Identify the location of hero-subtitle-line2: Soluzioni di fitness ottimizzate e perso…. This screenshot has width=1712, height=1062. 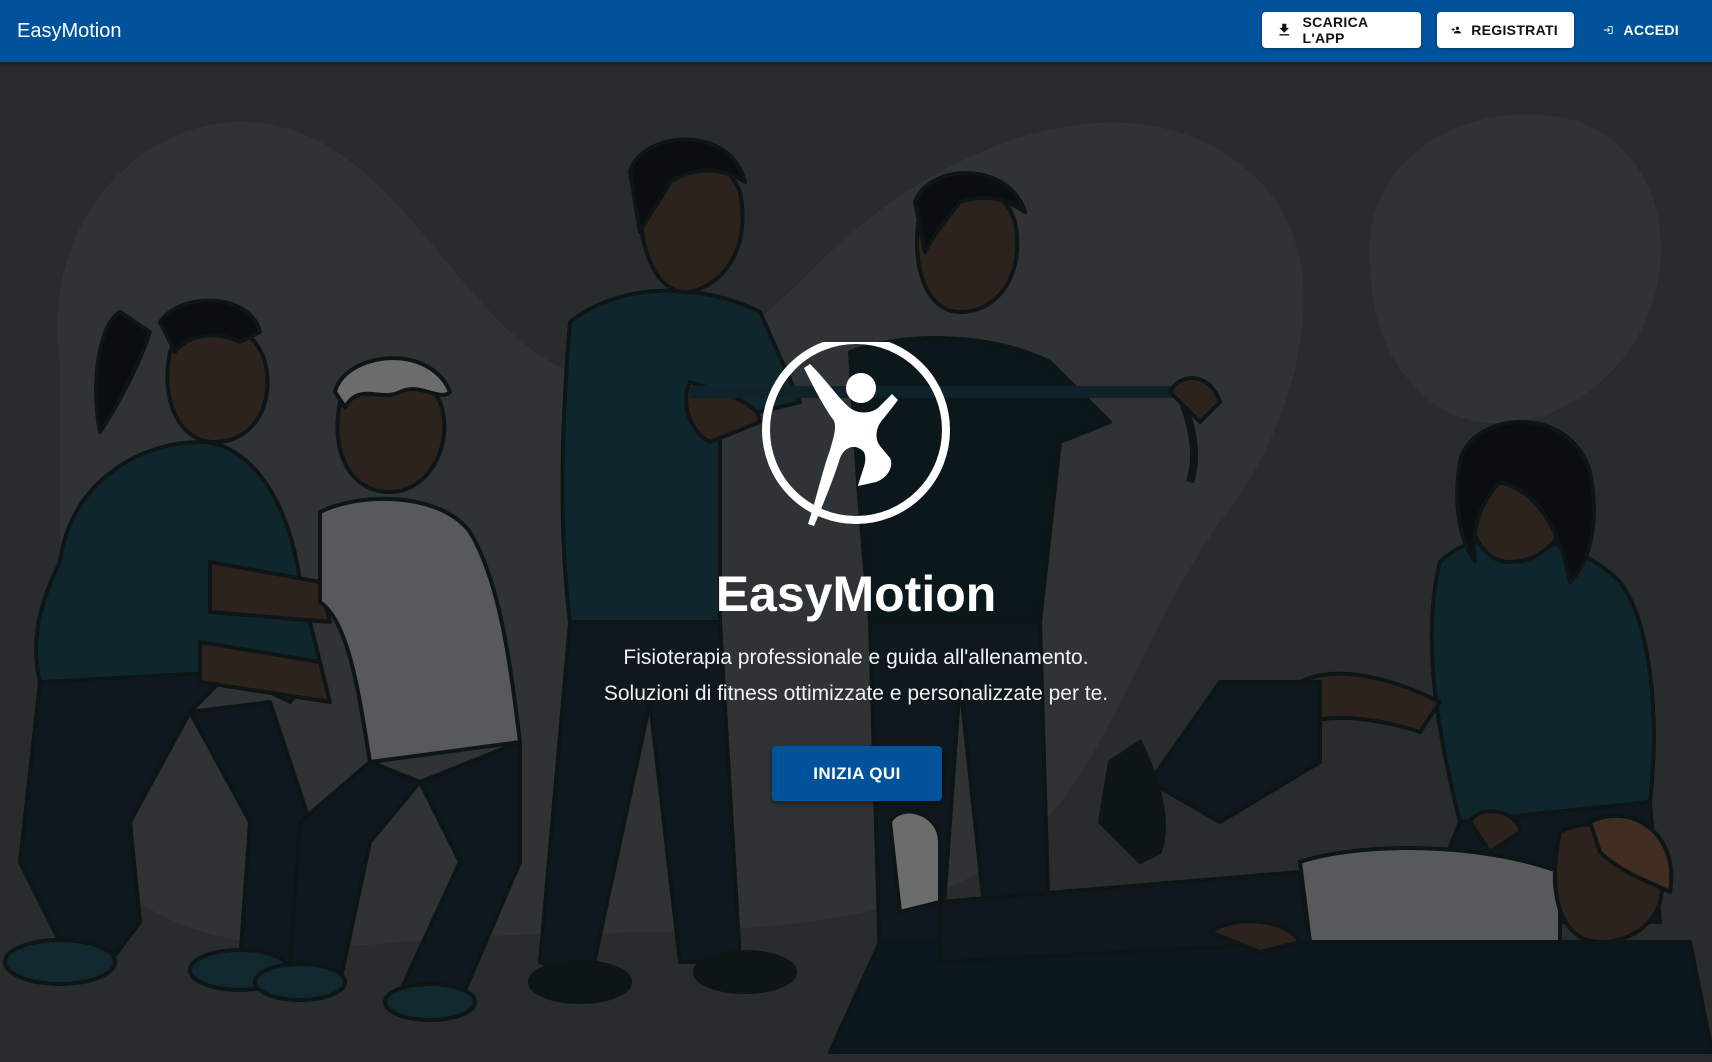
(856, 693).